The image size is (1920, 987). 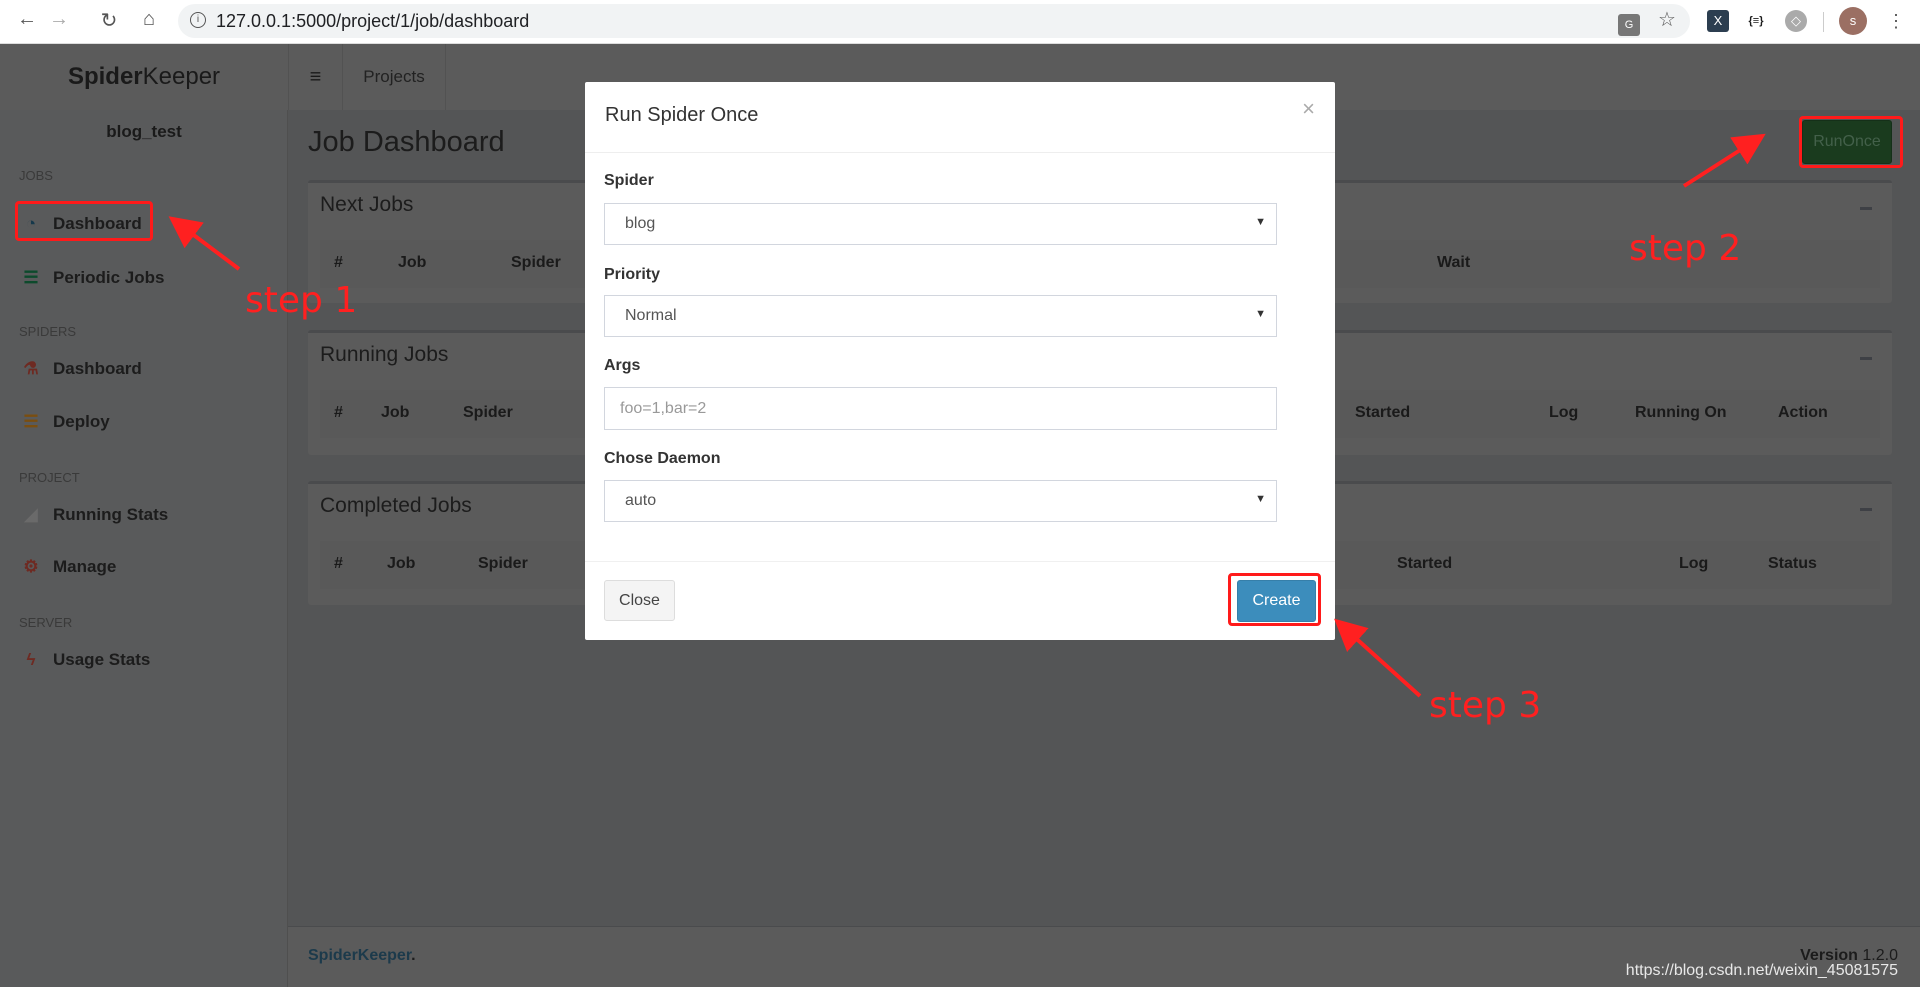 What do you see at coordinates (31, 223) in the screenshot?
I see `dashboard-icon: ◔` at bounding box center [31, 223].